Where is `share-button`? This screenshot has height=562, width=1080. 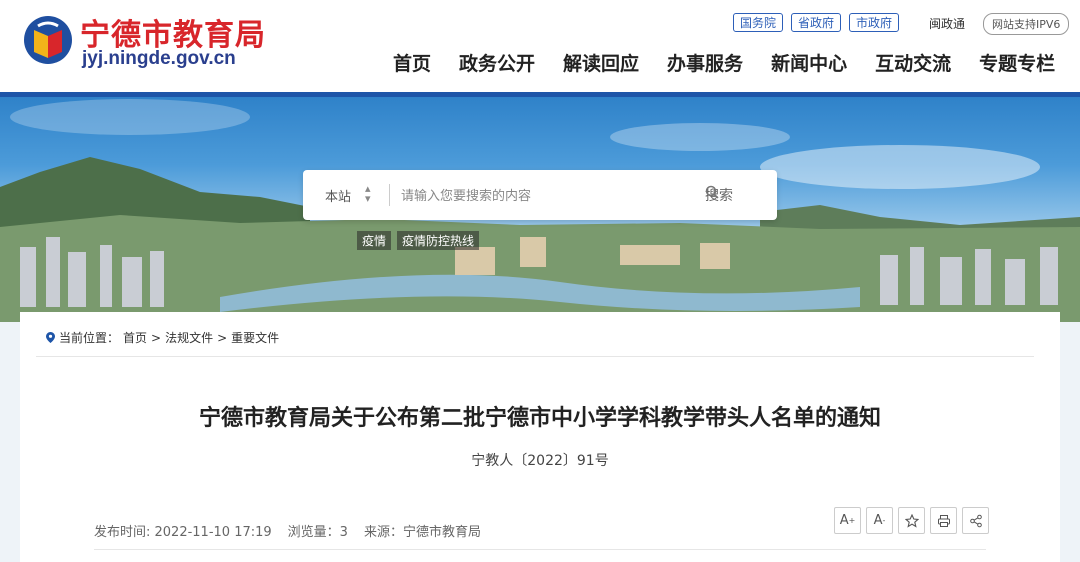
share-button is located at coordinates (975, 520).